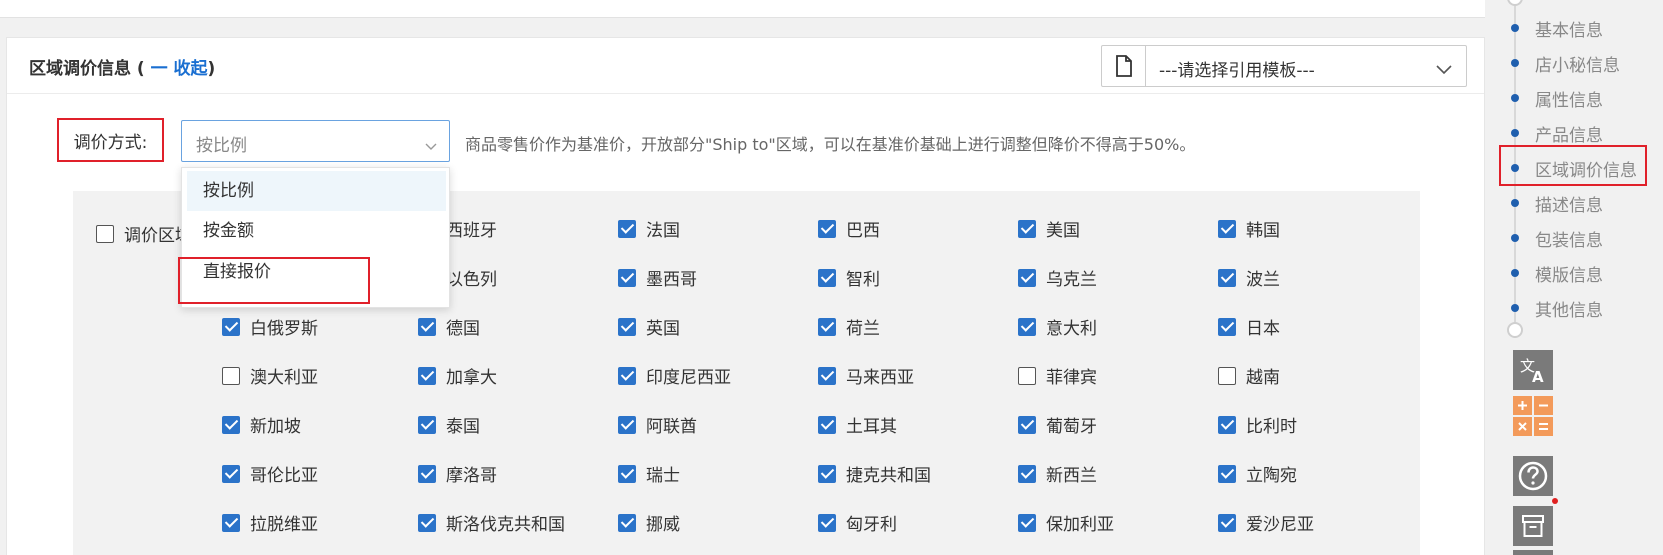  What do you see at coordinates (1057, 375) in the screenshot?
I see `region-checkbox-item: 菲律宾` at bounding box center [1057, 375].